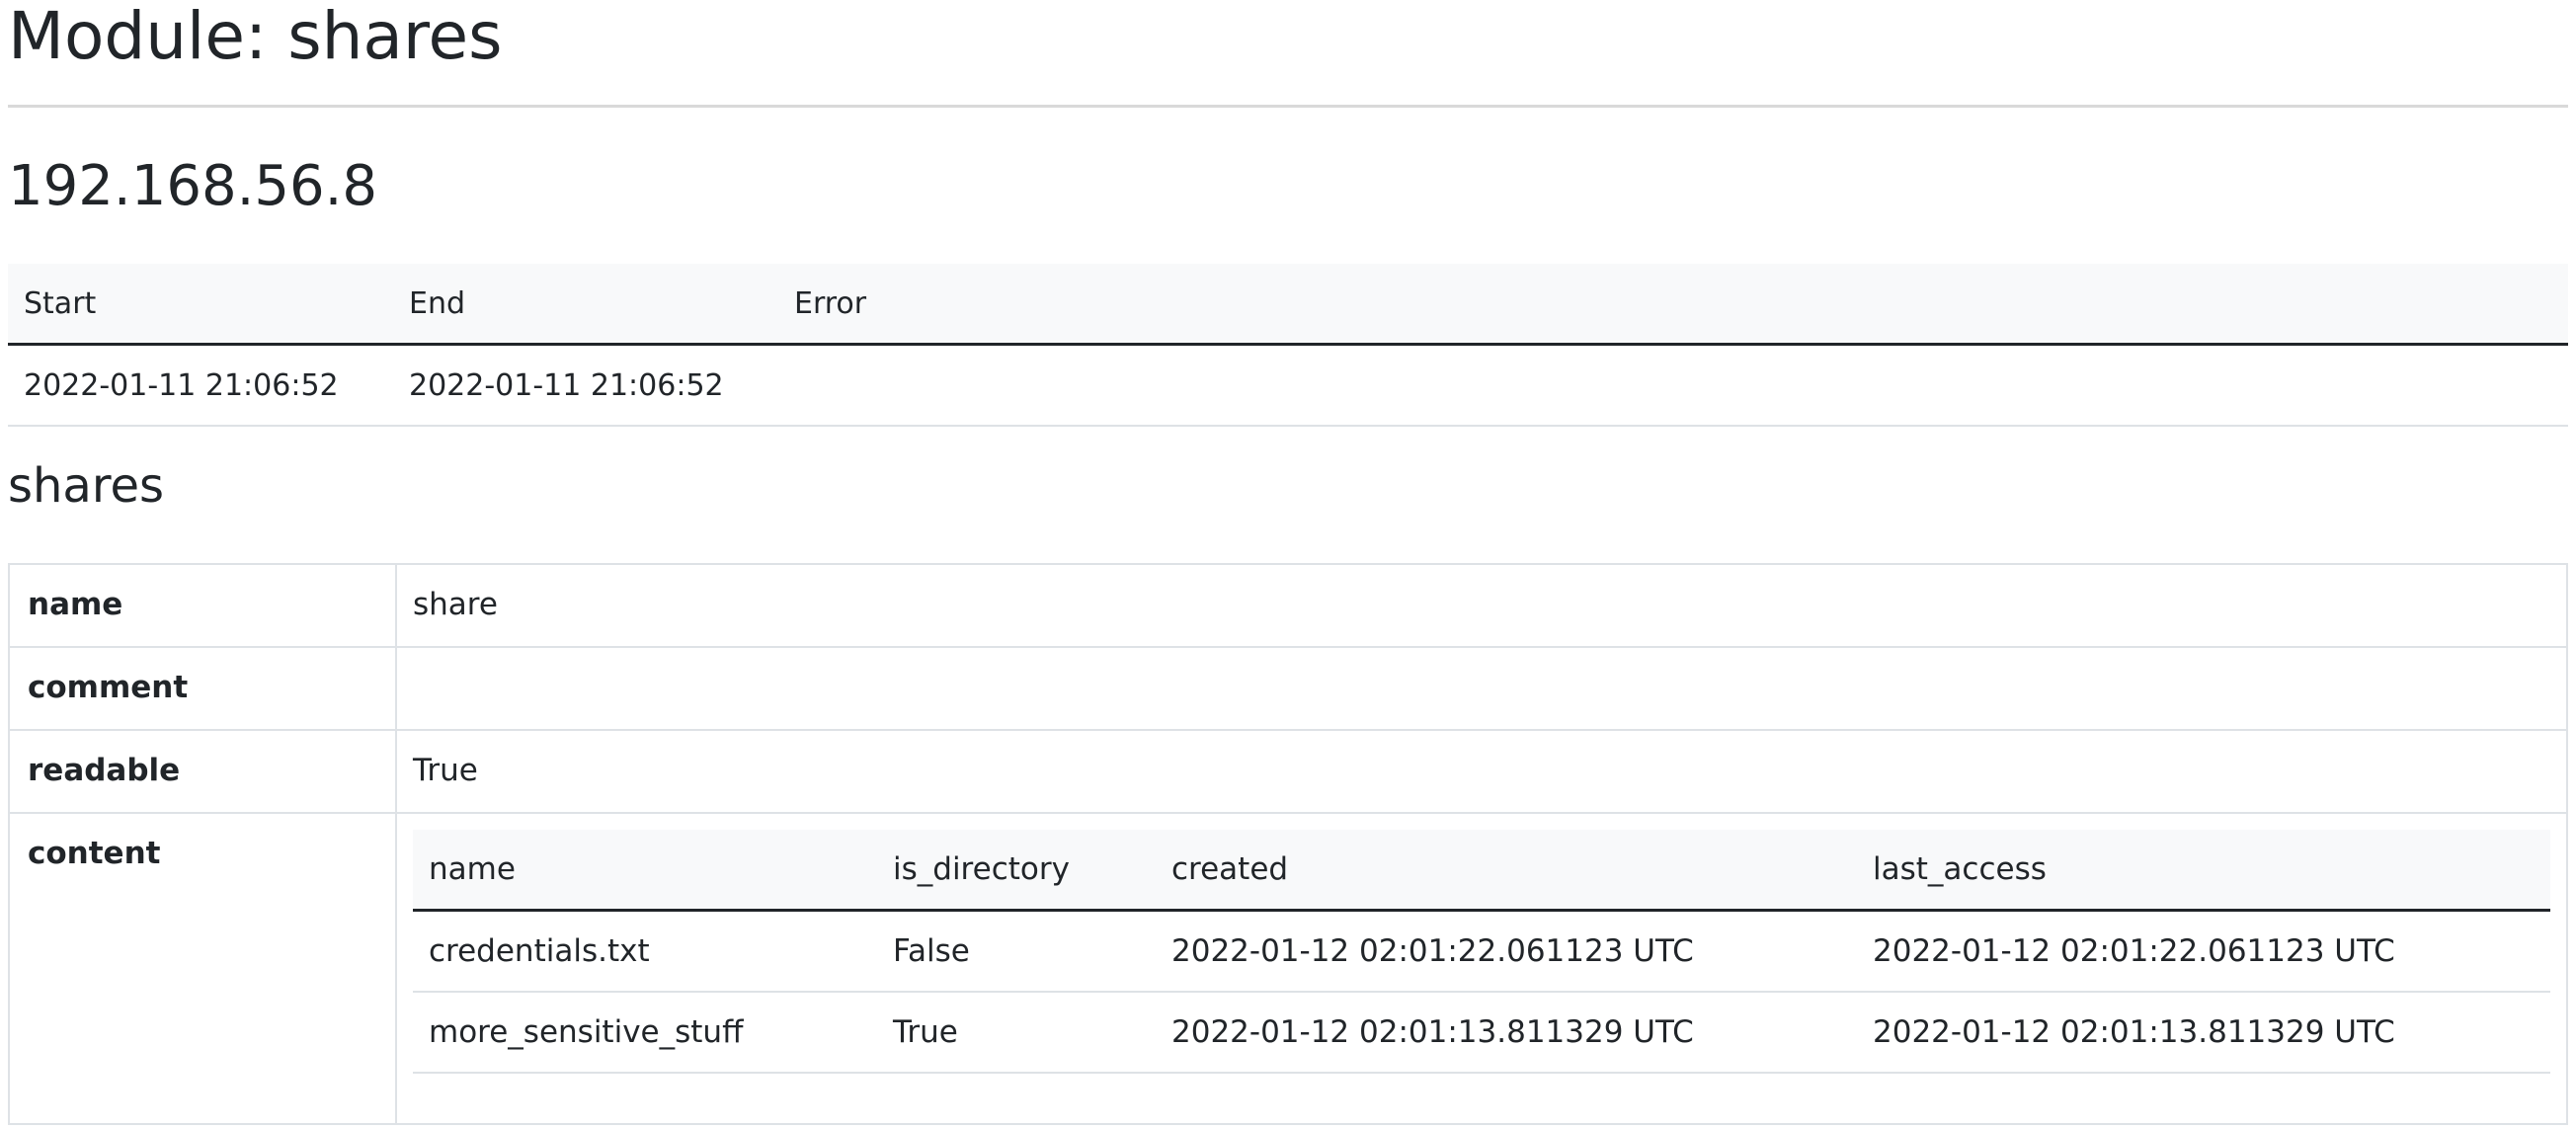  What do you see at coordinates (645, 871) in the screenshot?
I see `content-col-name: name` at bounding box center [645, 871].